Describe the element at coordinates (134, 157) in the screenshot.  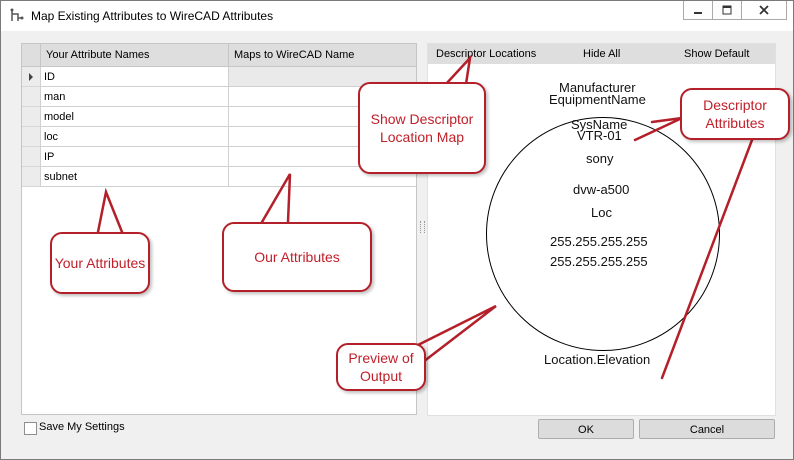
I see `attribute-name-cell: IP` at that location.